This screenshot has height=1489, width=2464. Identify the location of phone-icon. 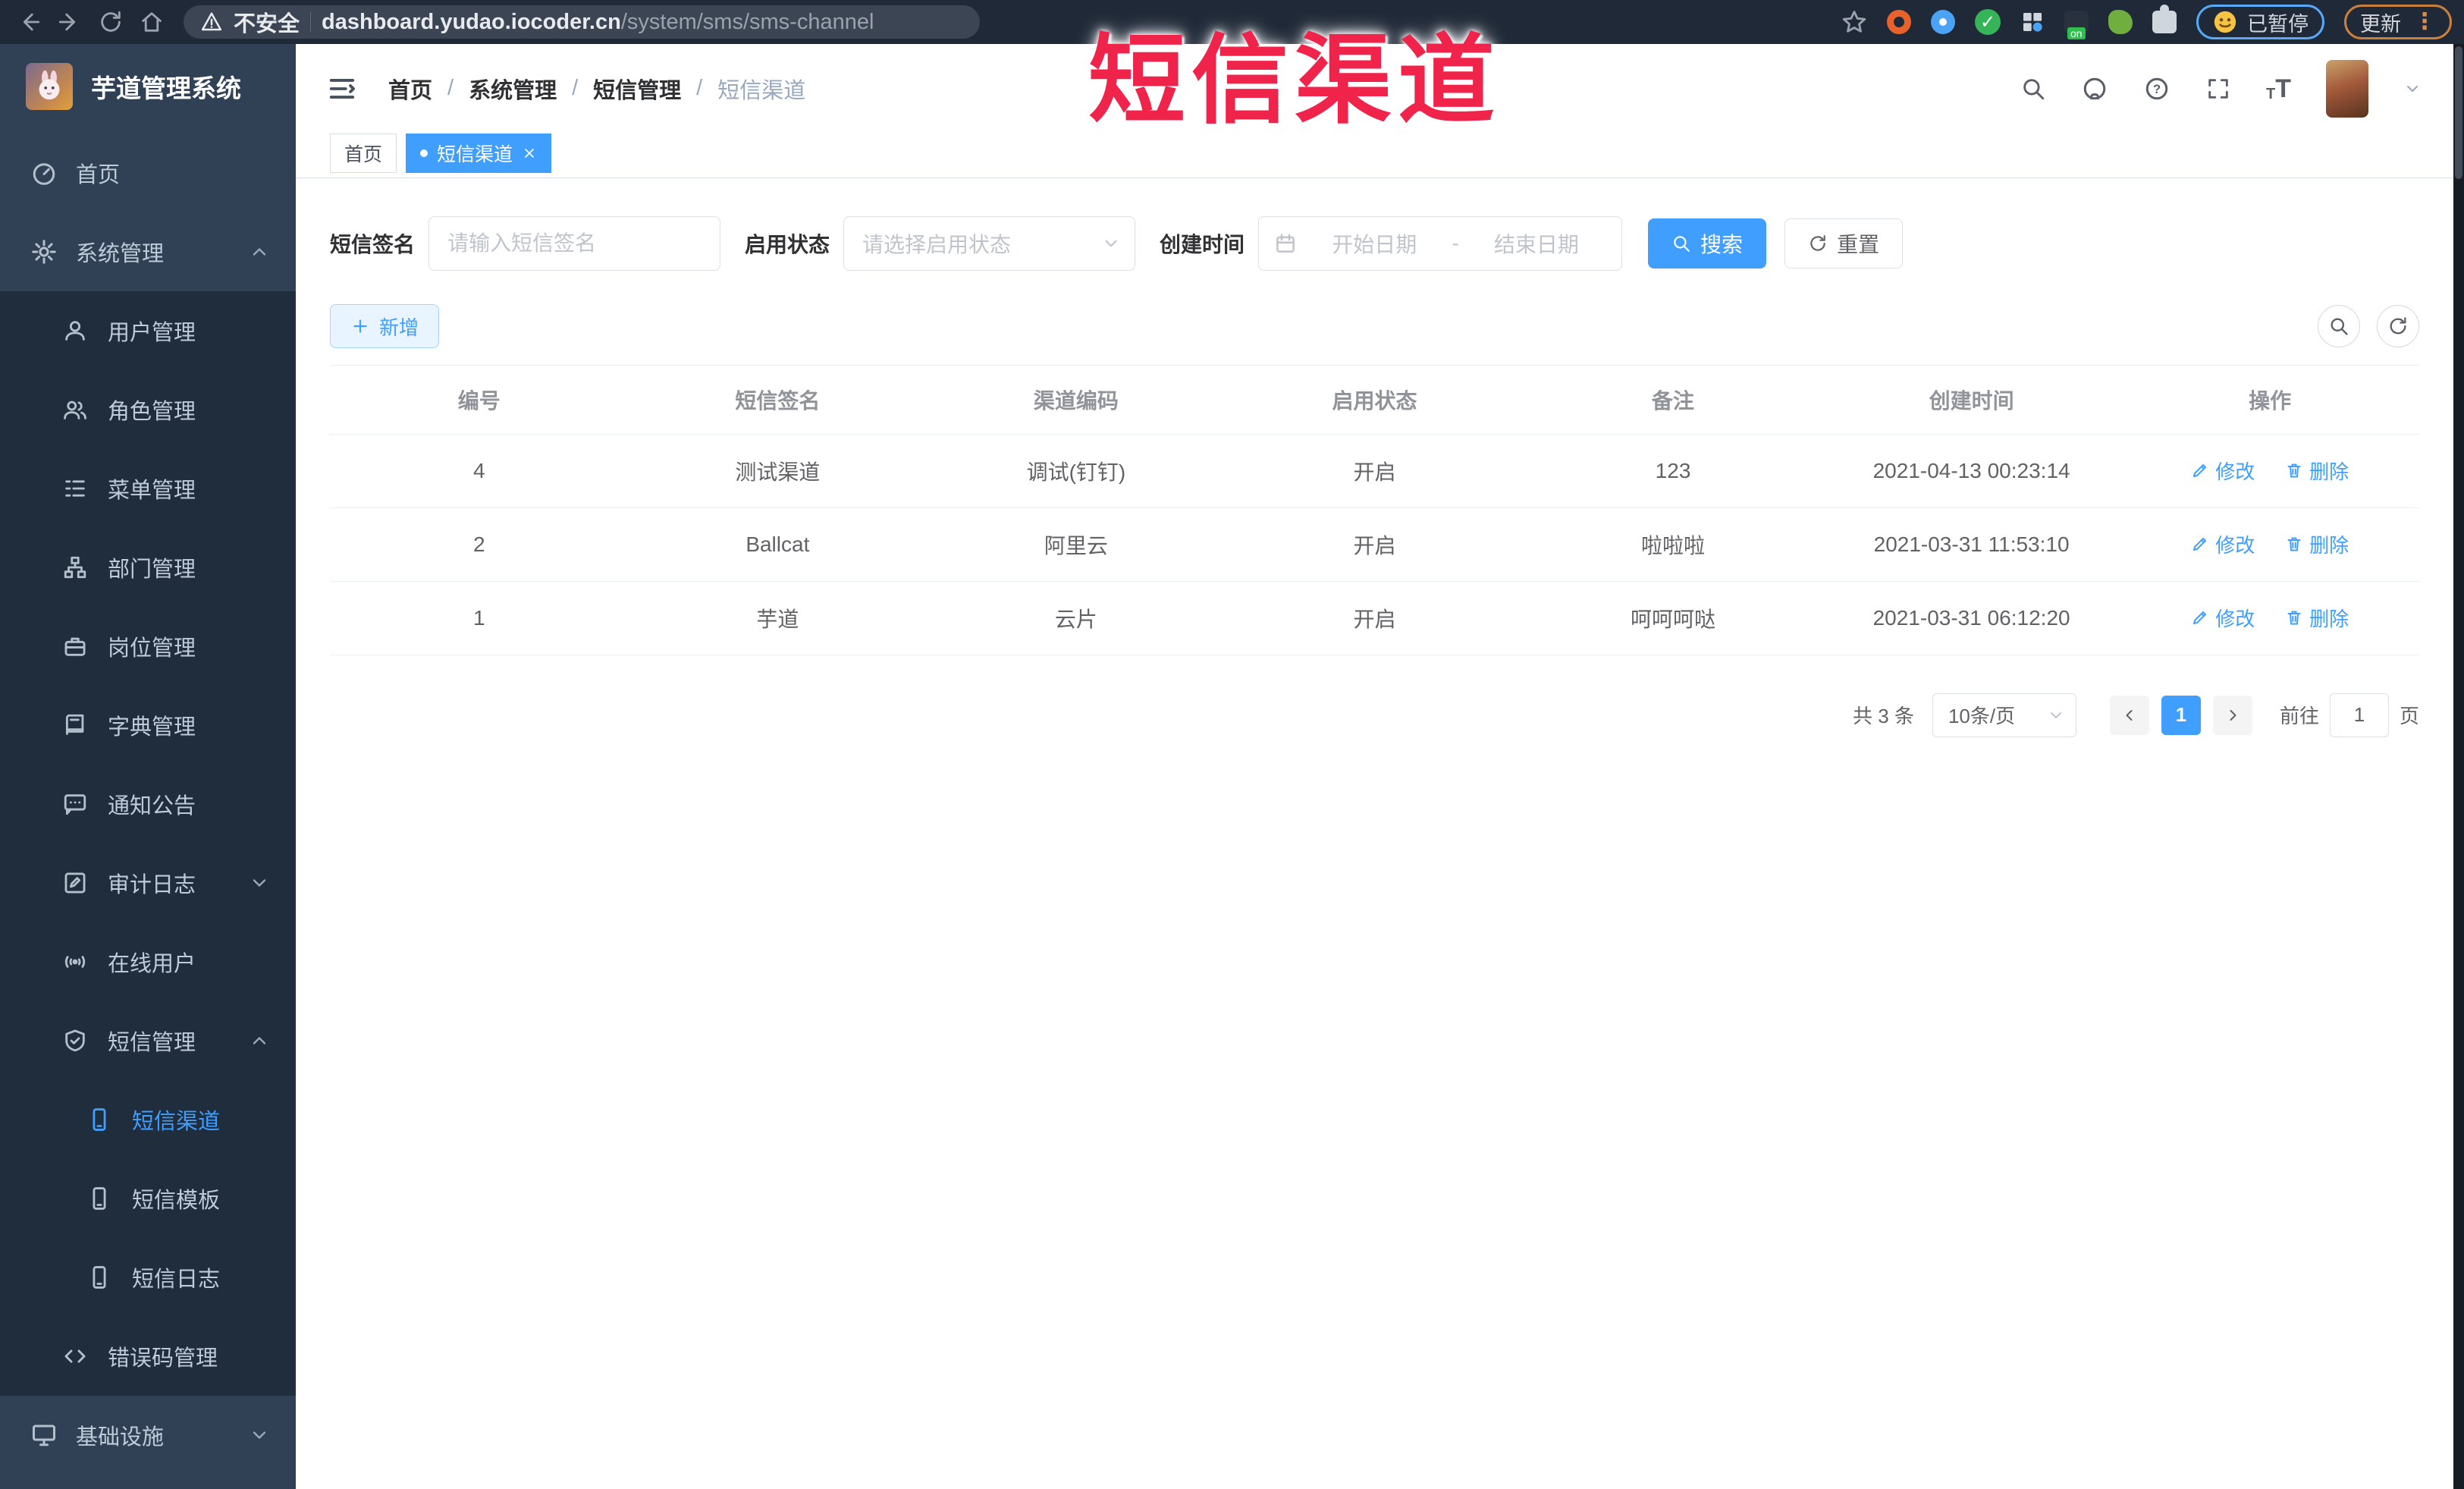
(100, 1277).